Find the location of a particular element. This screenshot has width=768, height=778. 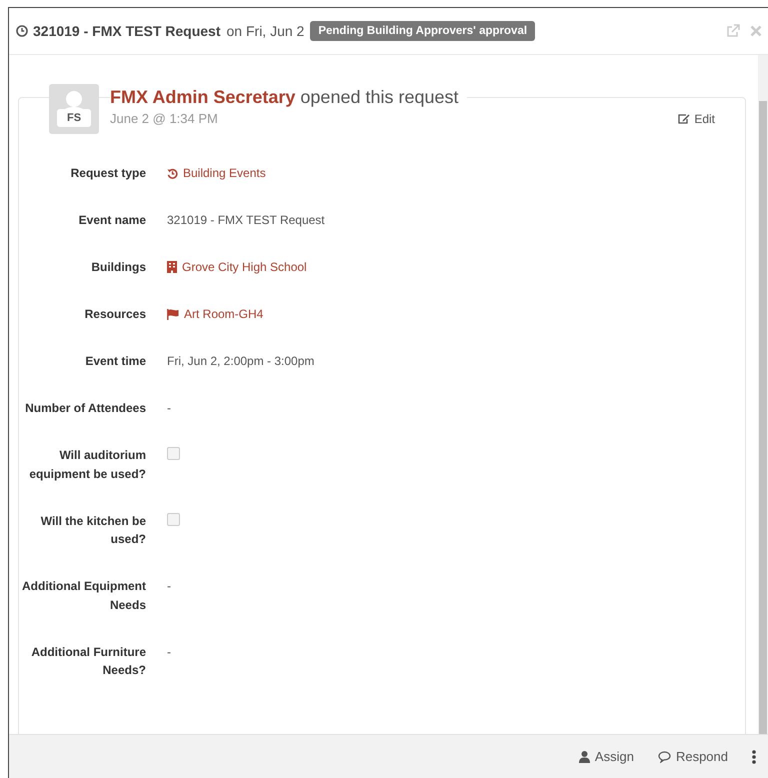

field-label: Number of Attendees is located at coordinates (85, 408).